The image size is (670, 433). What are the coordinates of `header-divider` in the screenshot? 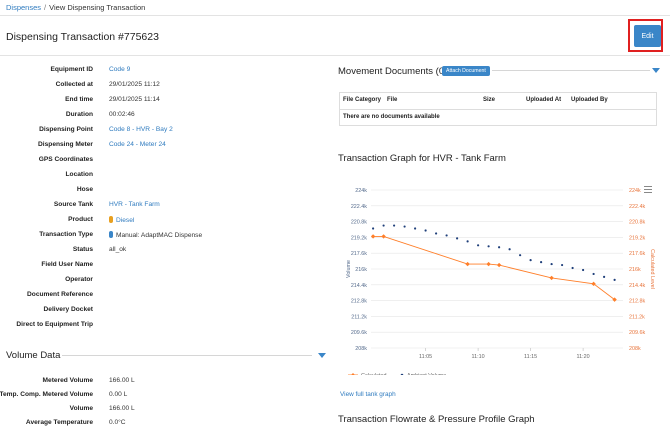 It's located at (335, 55).